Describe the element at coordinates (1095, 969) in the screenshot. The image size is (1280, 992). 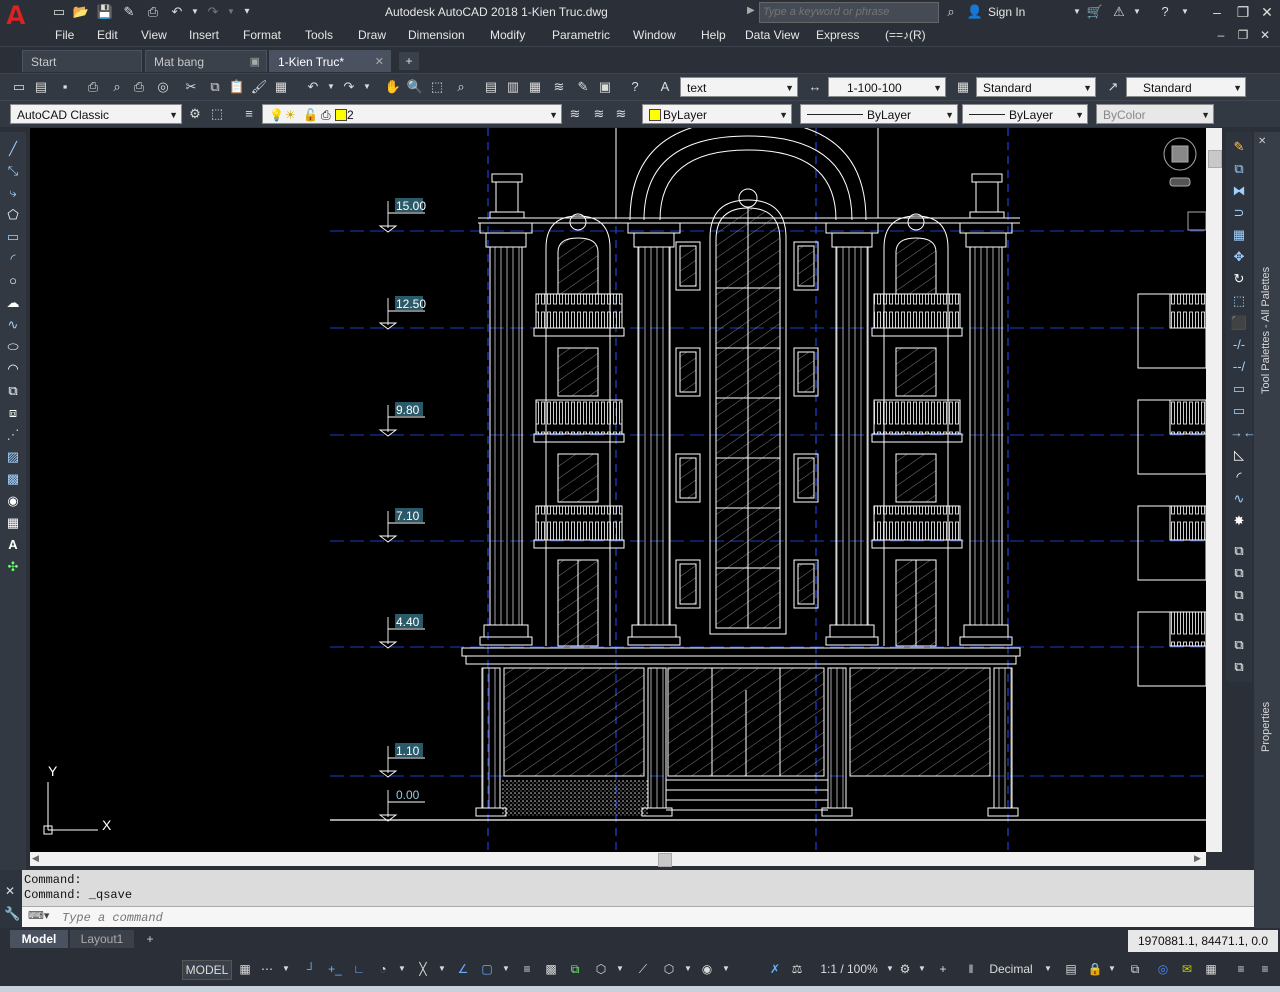
I see `lock-ui-icon: 🔒` at that location.